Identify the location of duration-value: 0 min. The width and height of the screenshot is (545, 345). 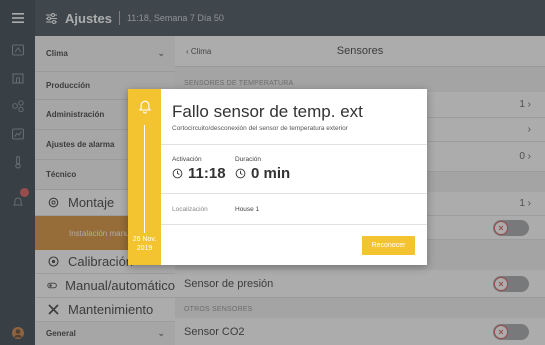
(262, 173).